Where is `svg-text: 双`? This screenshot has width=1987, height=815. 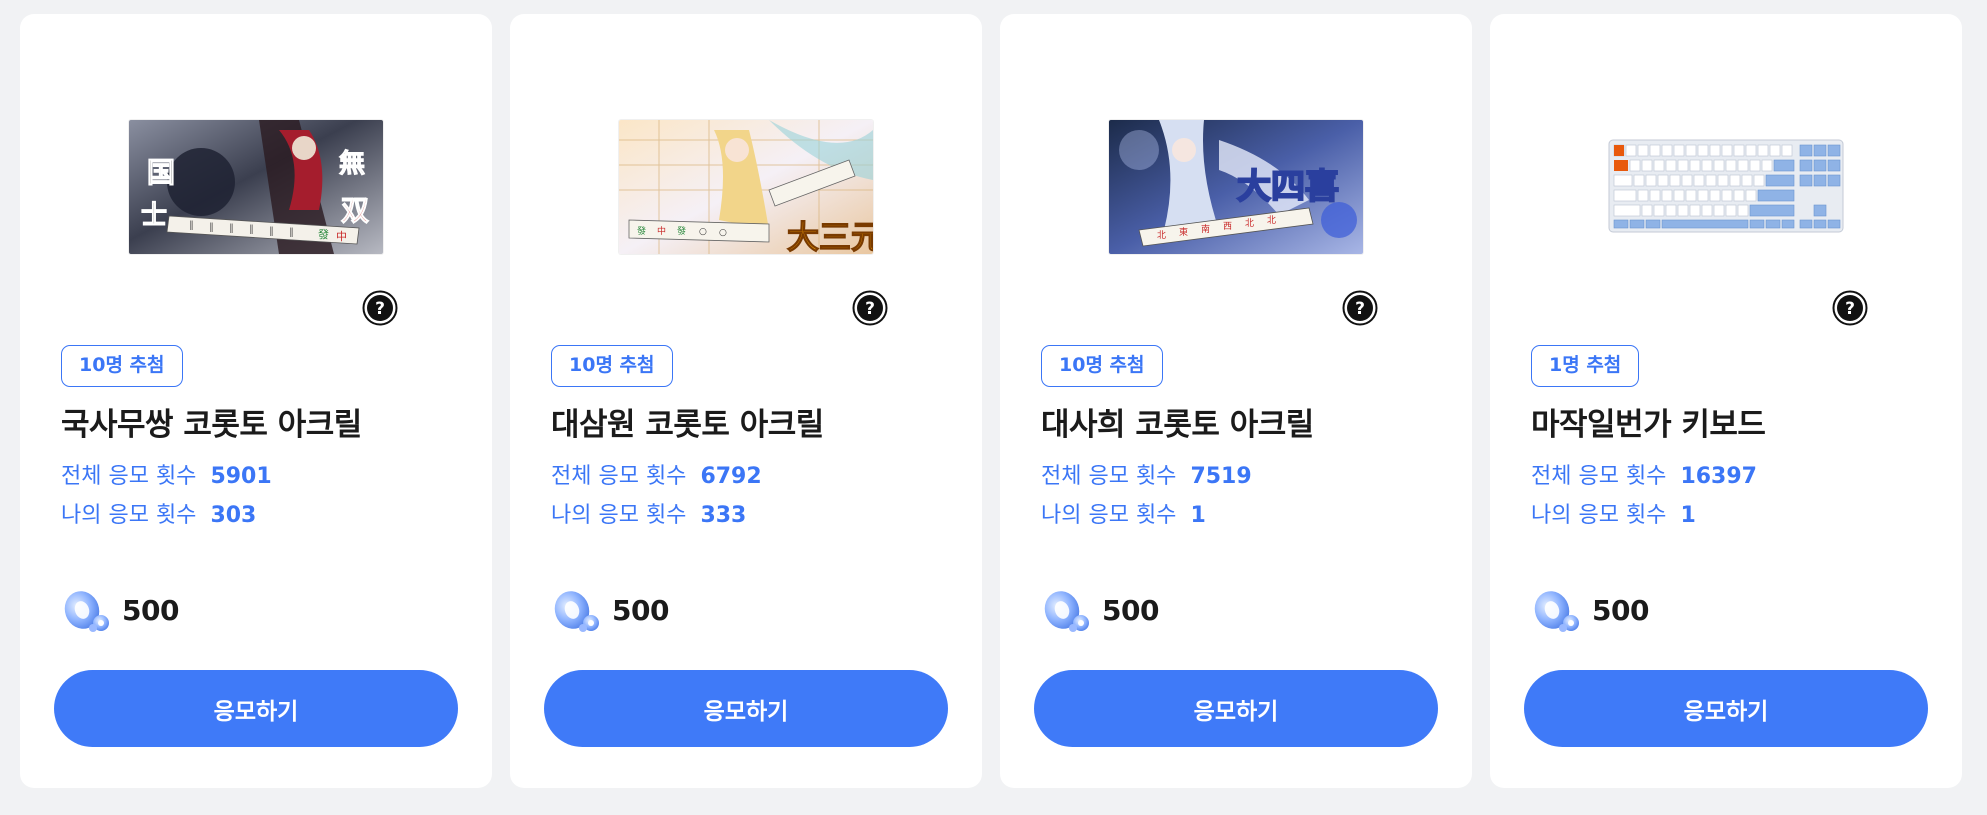 svg-text: 双 is located at coordinates (355, 210).